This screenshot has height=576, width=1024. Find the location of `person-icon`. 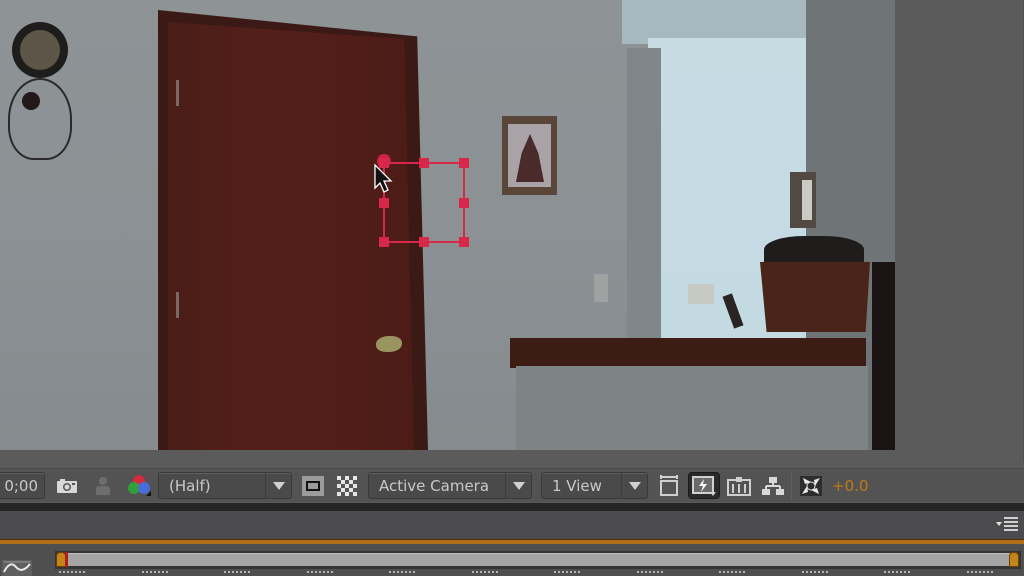

person-icon is located at coordinates (103, 485).